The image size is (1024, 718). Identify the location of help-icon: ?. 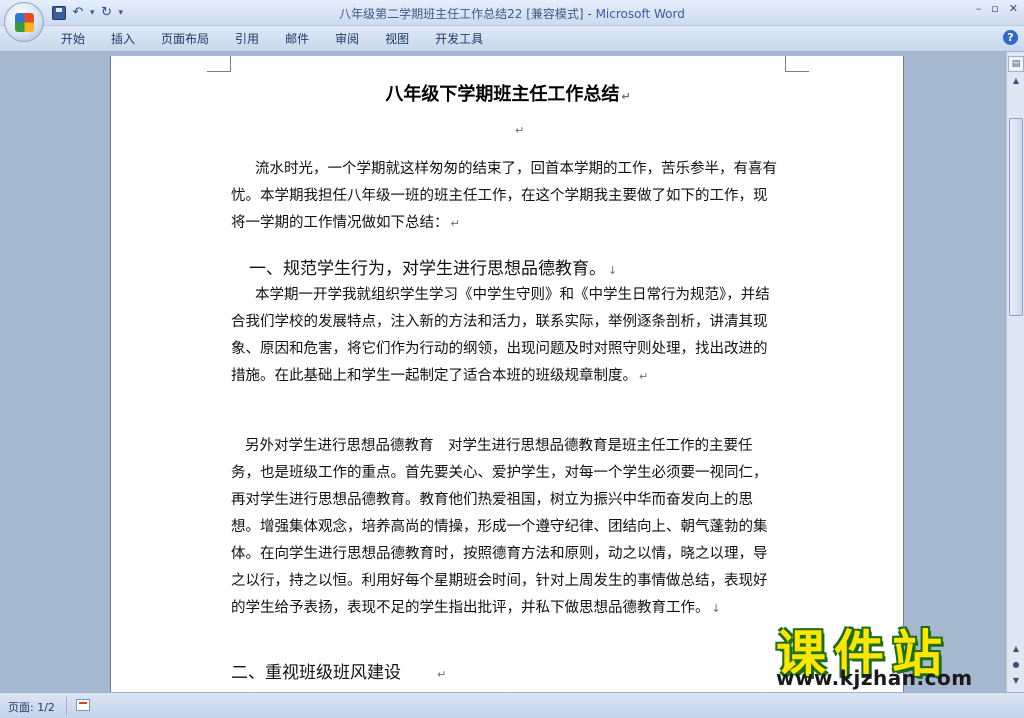
(1010, 37).